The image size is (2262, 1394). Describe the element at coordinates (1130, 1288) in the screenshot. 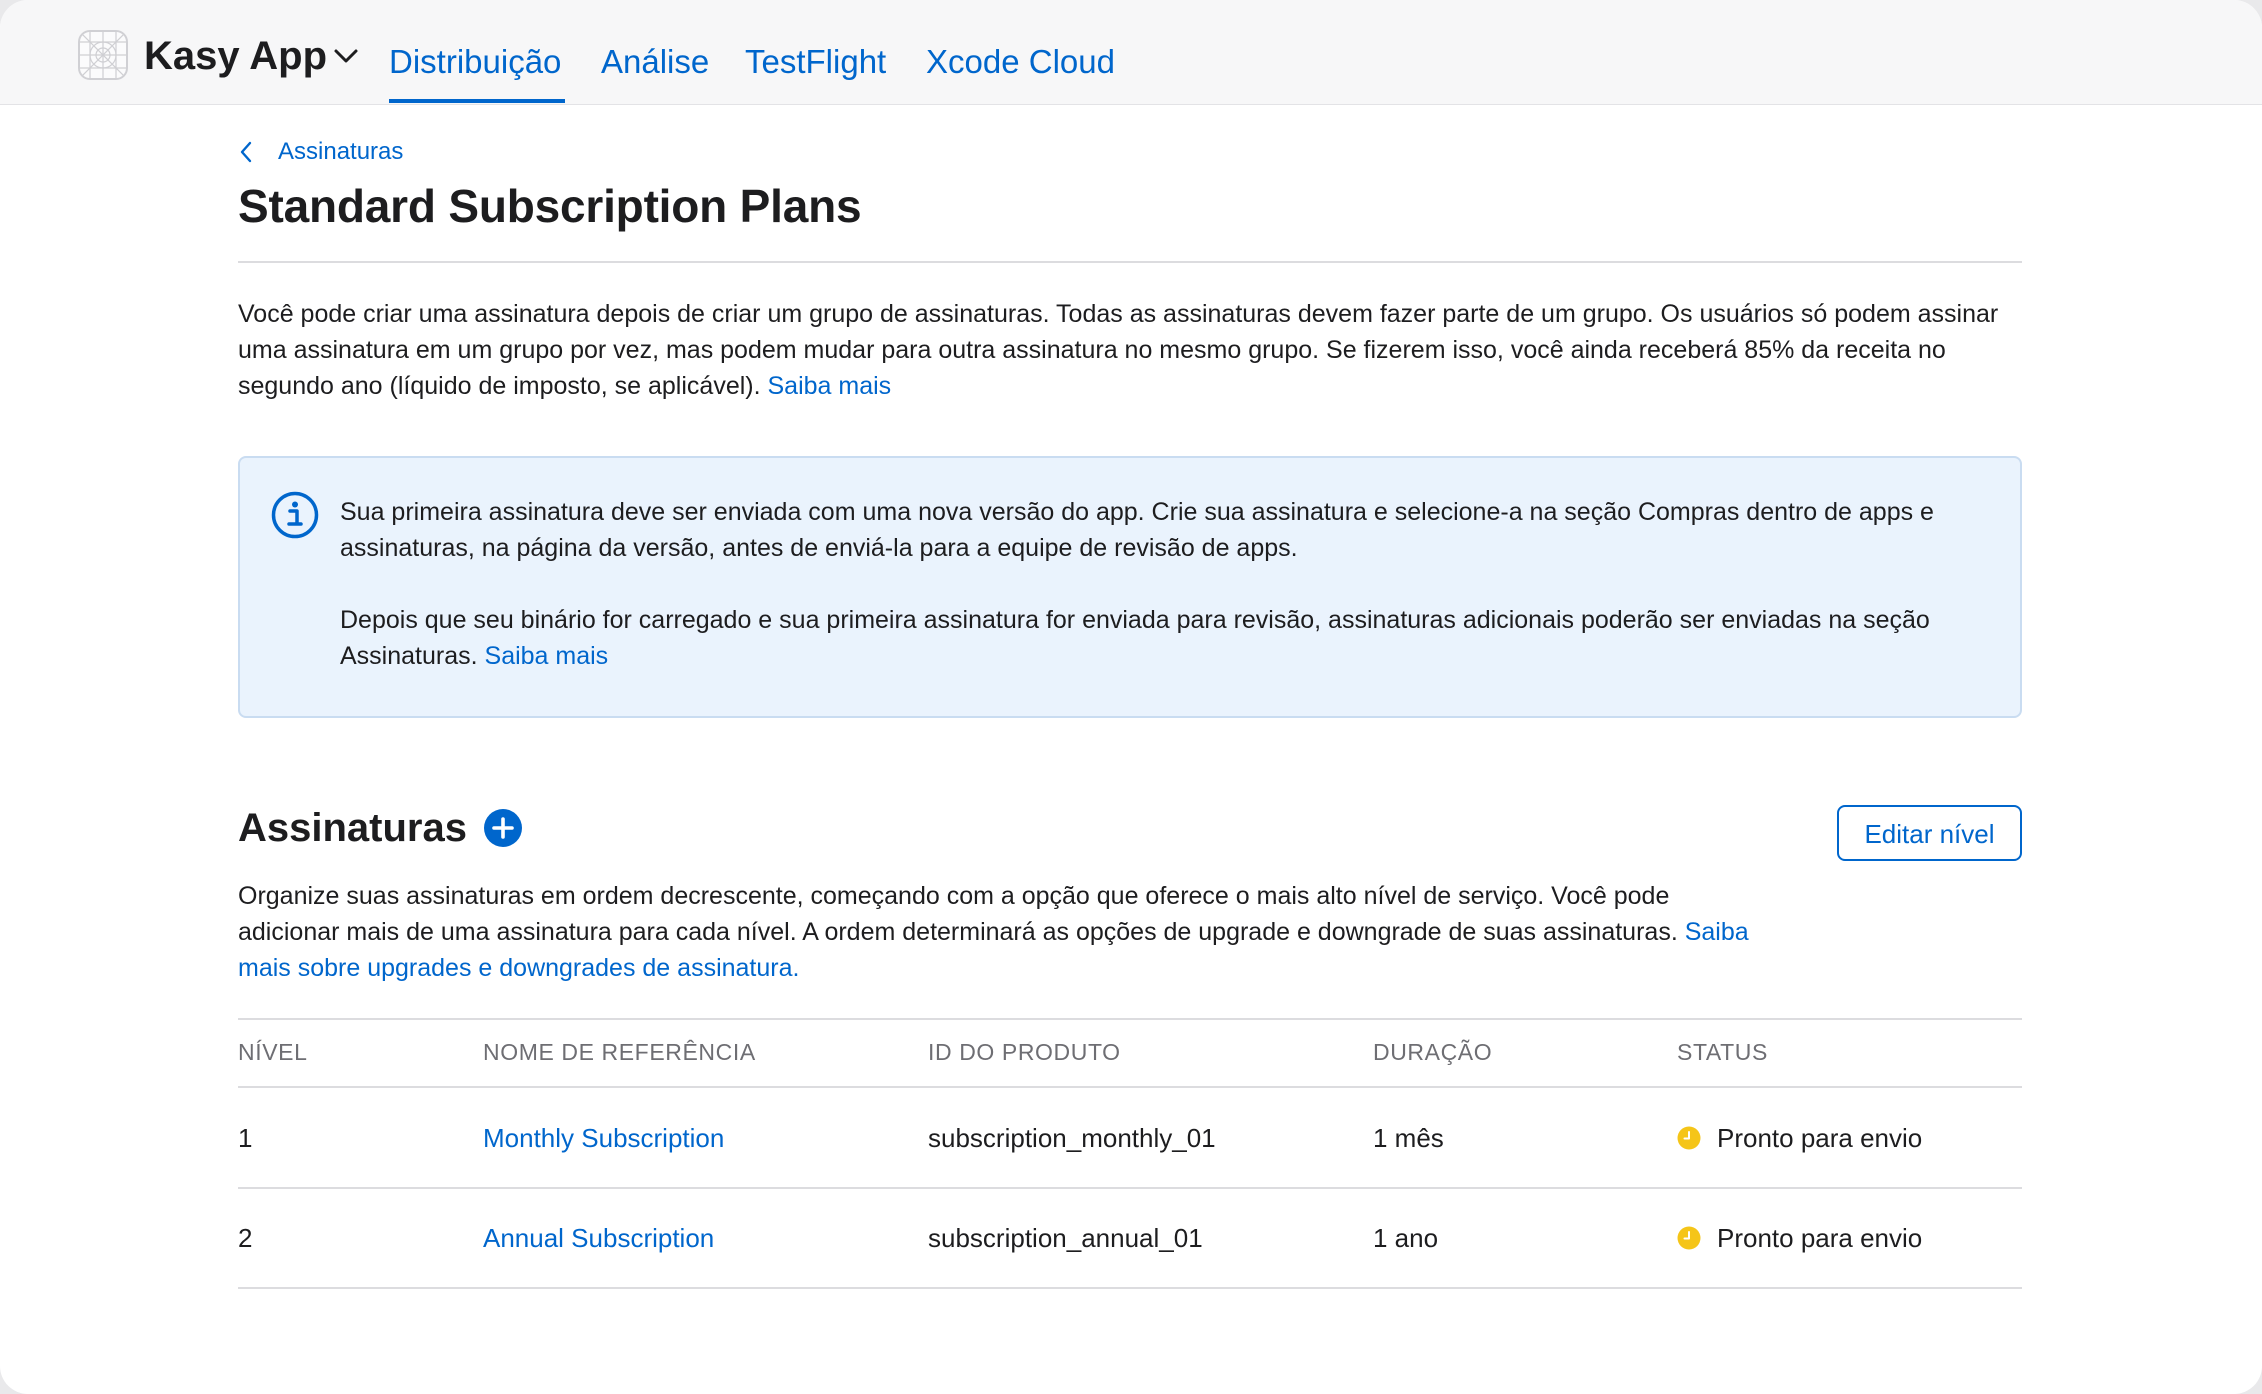

I see `table-bottom-divider` at that location.